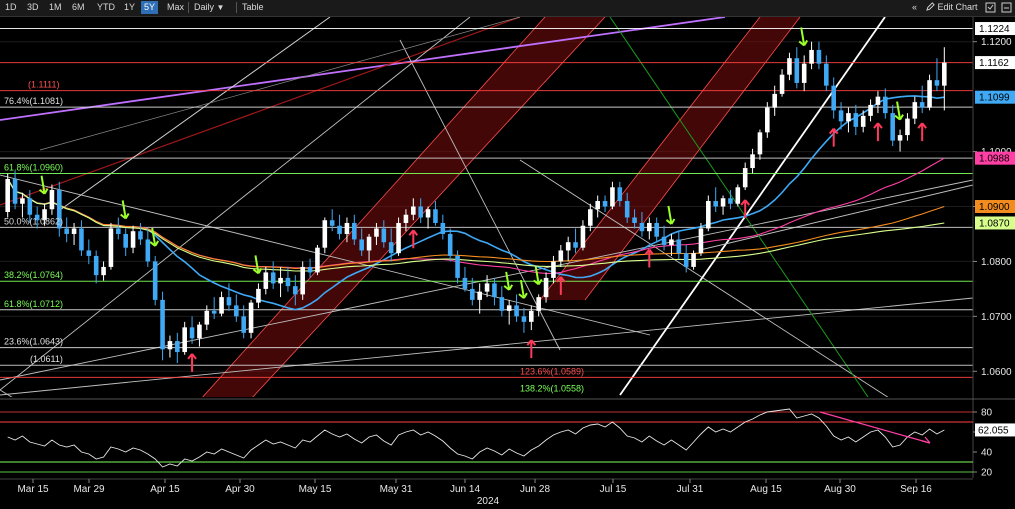 This screenshot has width=1015, height=509. I want to click on rsi-line, so click(476, 438).